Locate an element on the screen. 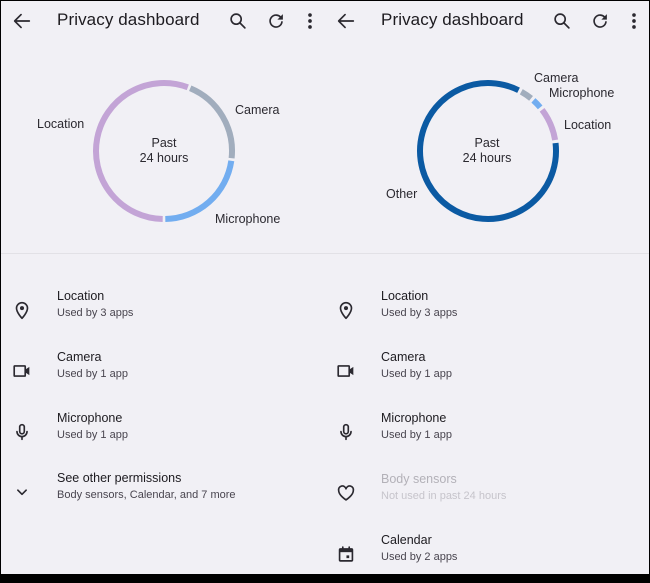 This screenshot has width=650, height=583. permission-usage: Not used in past 24 hours is located at coordinates (444, 496).